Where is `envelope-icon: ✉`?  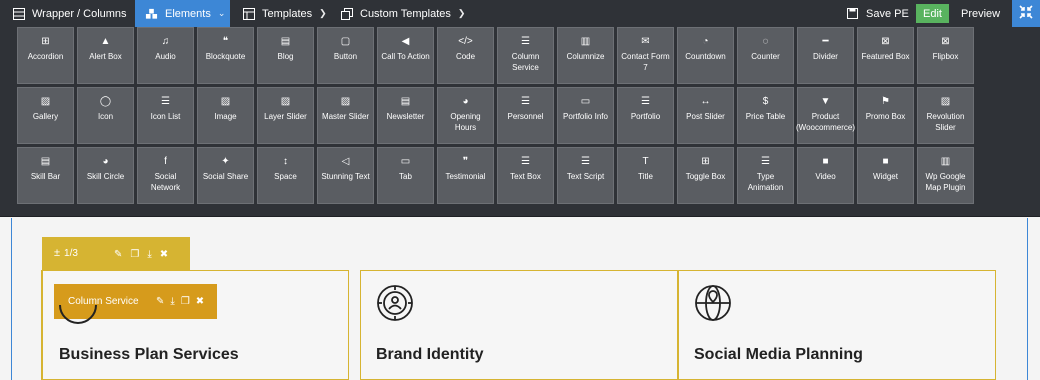
envelope-icon: ✉ is located at coordinates (645, 41).